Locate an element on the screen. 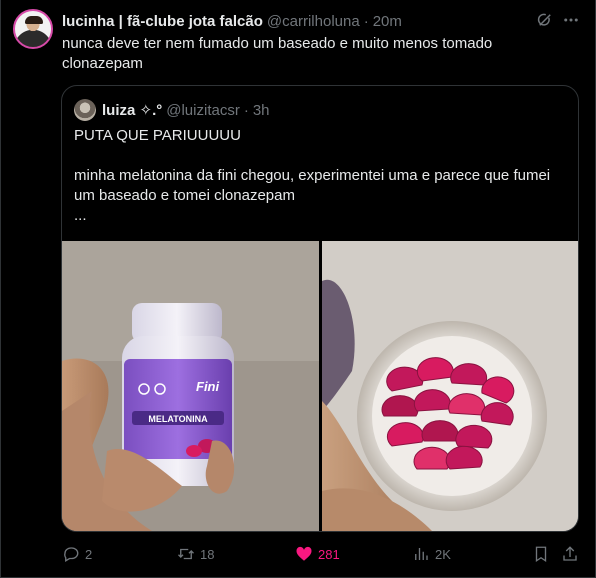 This screenshot has width=596, height=578. share-button is located at coordinates (570, 554).